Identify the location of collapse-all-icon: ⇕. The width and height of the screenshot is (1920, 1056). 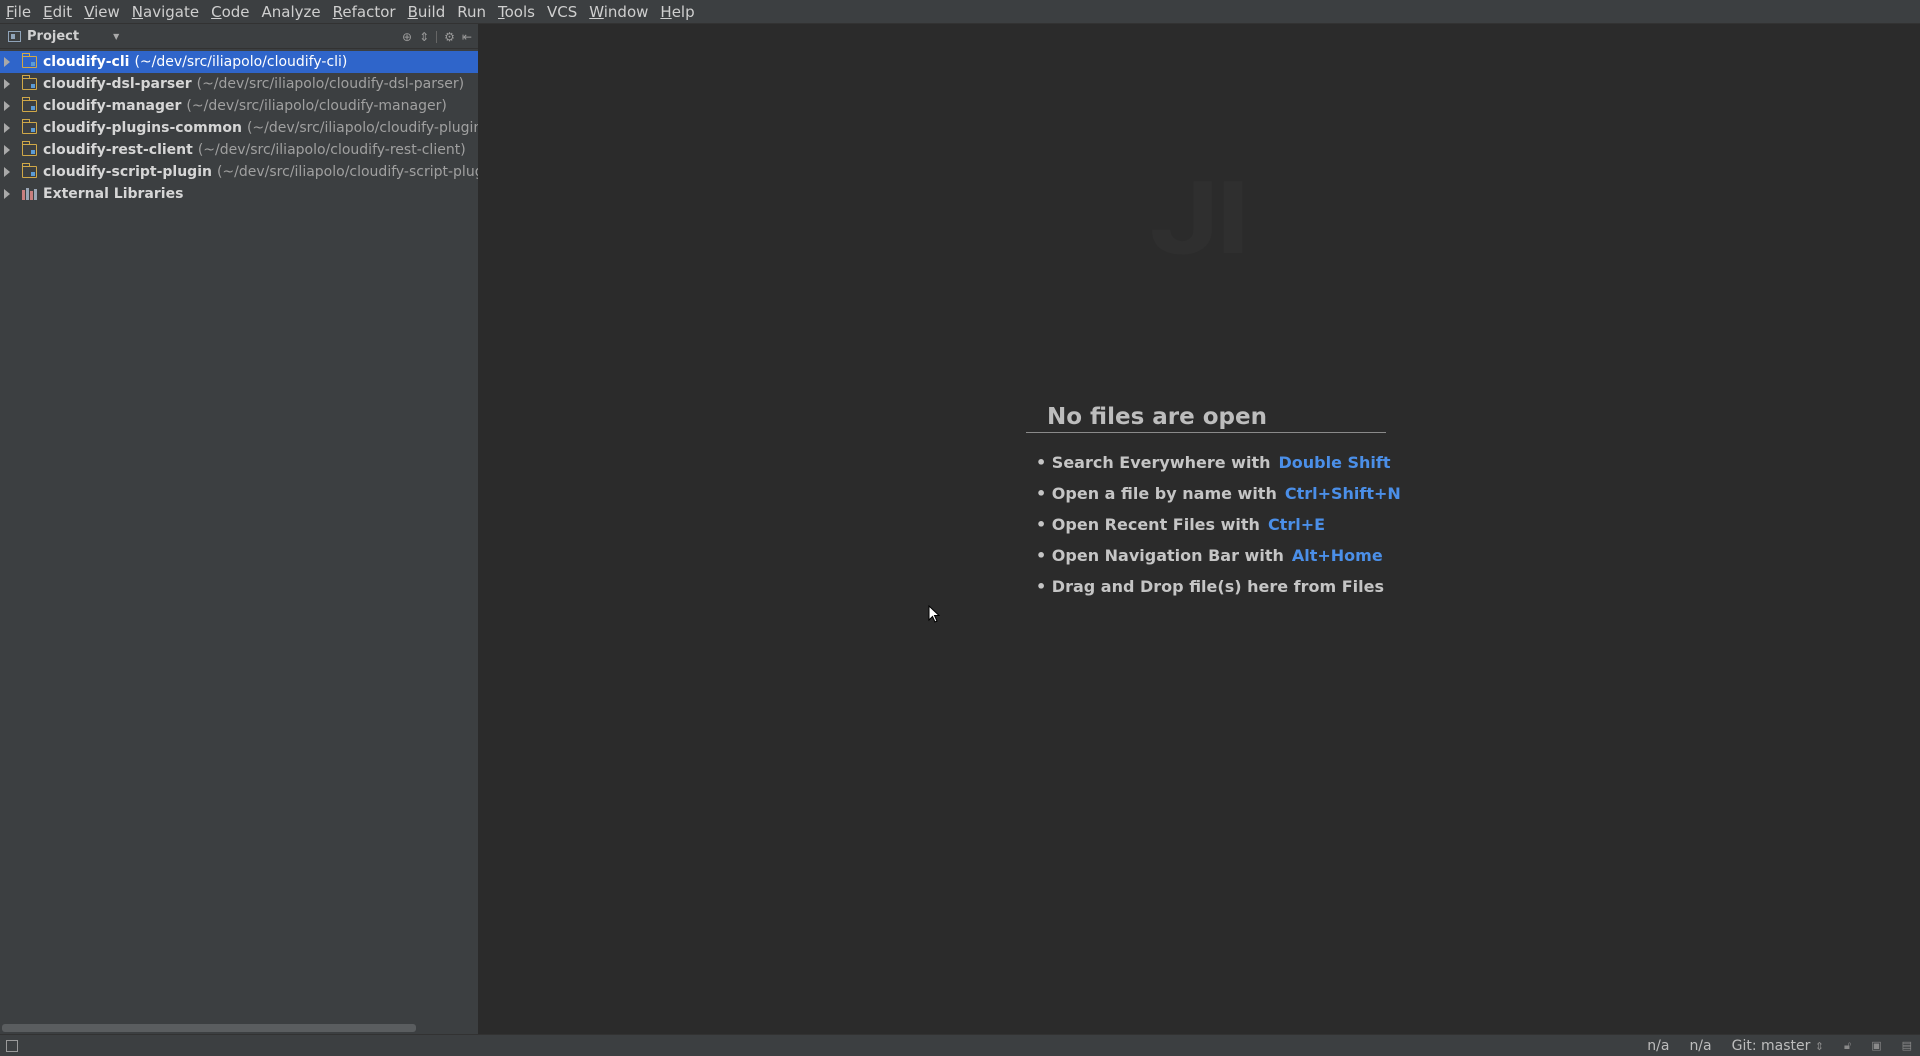
(424, 37).